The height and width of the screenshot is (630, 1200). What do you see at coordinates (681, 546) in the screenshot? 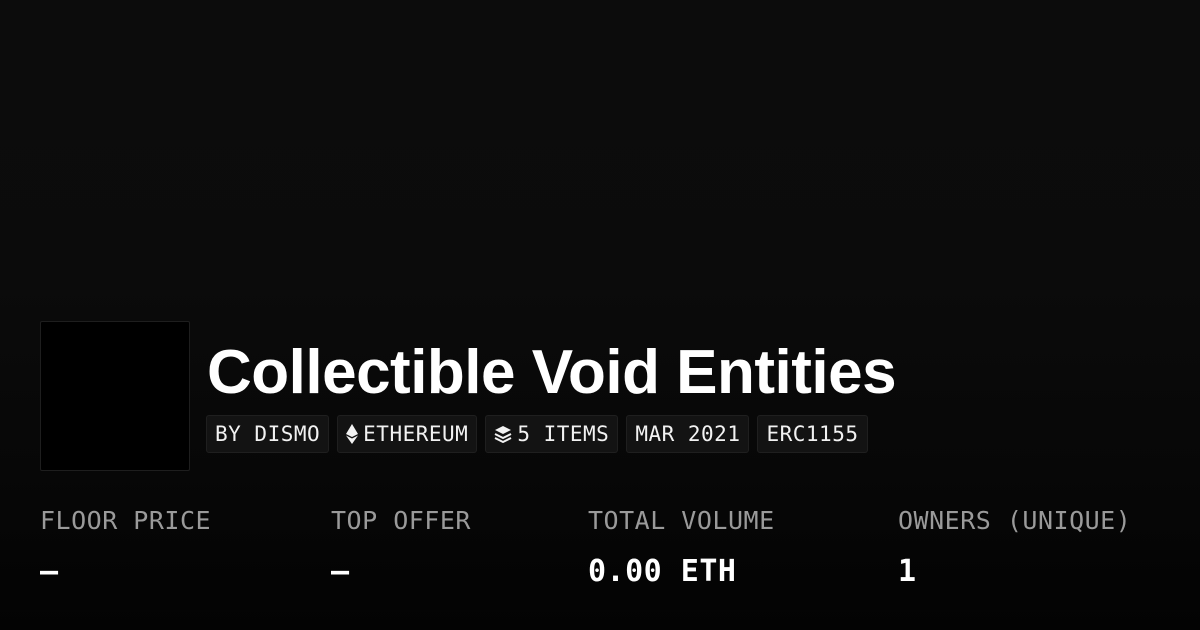
I see `stat-total-volume: TOTAL VOLUME 0.00 ETH` at bounding box center [681, 546].